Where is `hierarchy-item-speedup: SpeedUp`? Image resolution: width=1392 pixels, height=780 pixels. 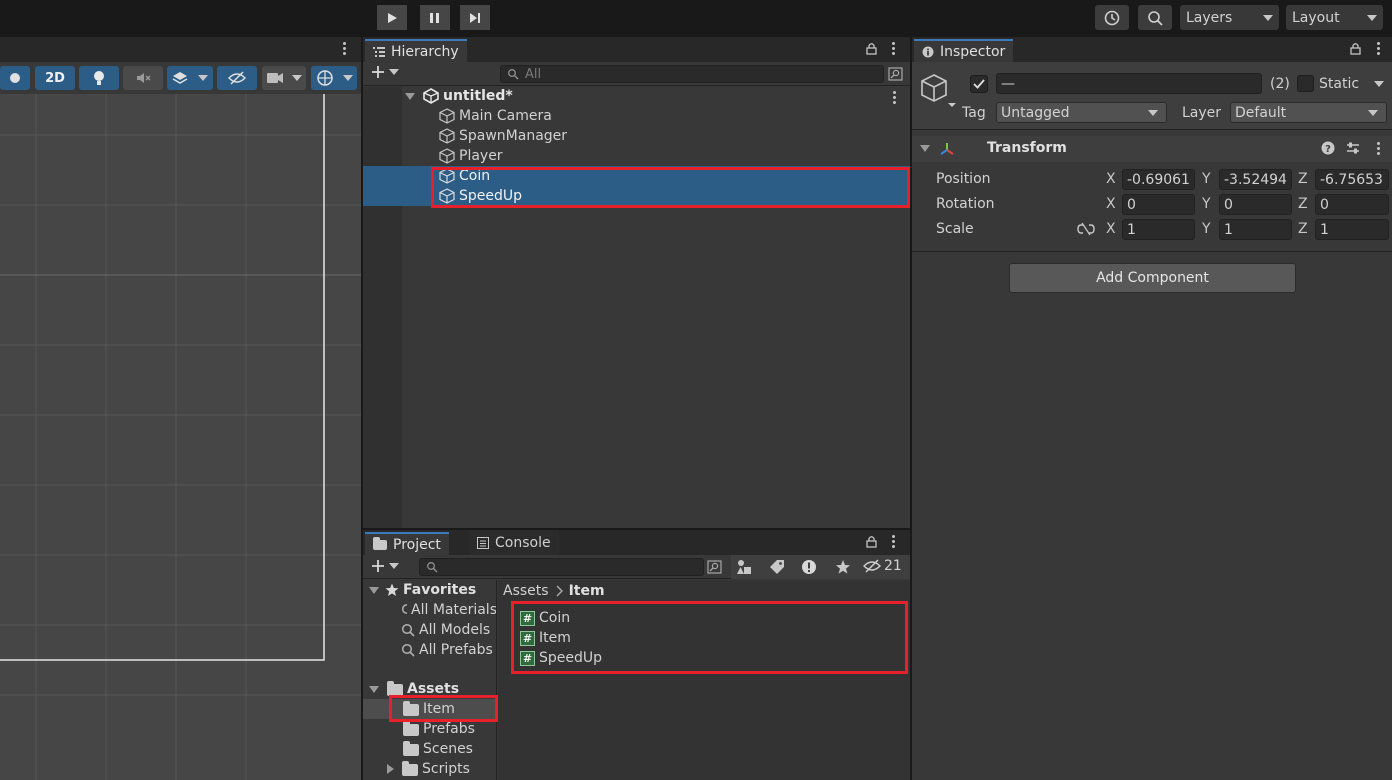 hierarchy-item-speedup: SpeedUp is located at coordinates (636, 196).